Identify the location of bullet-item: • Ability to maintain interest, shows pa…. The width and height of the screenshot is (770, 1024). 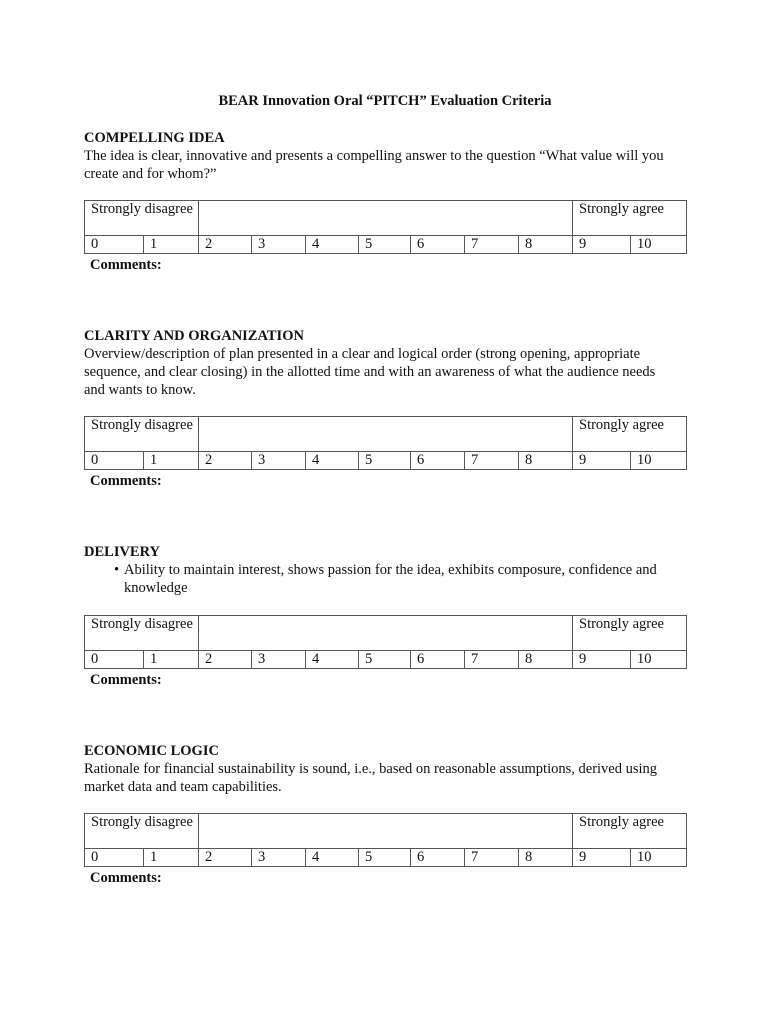
(379, 579).